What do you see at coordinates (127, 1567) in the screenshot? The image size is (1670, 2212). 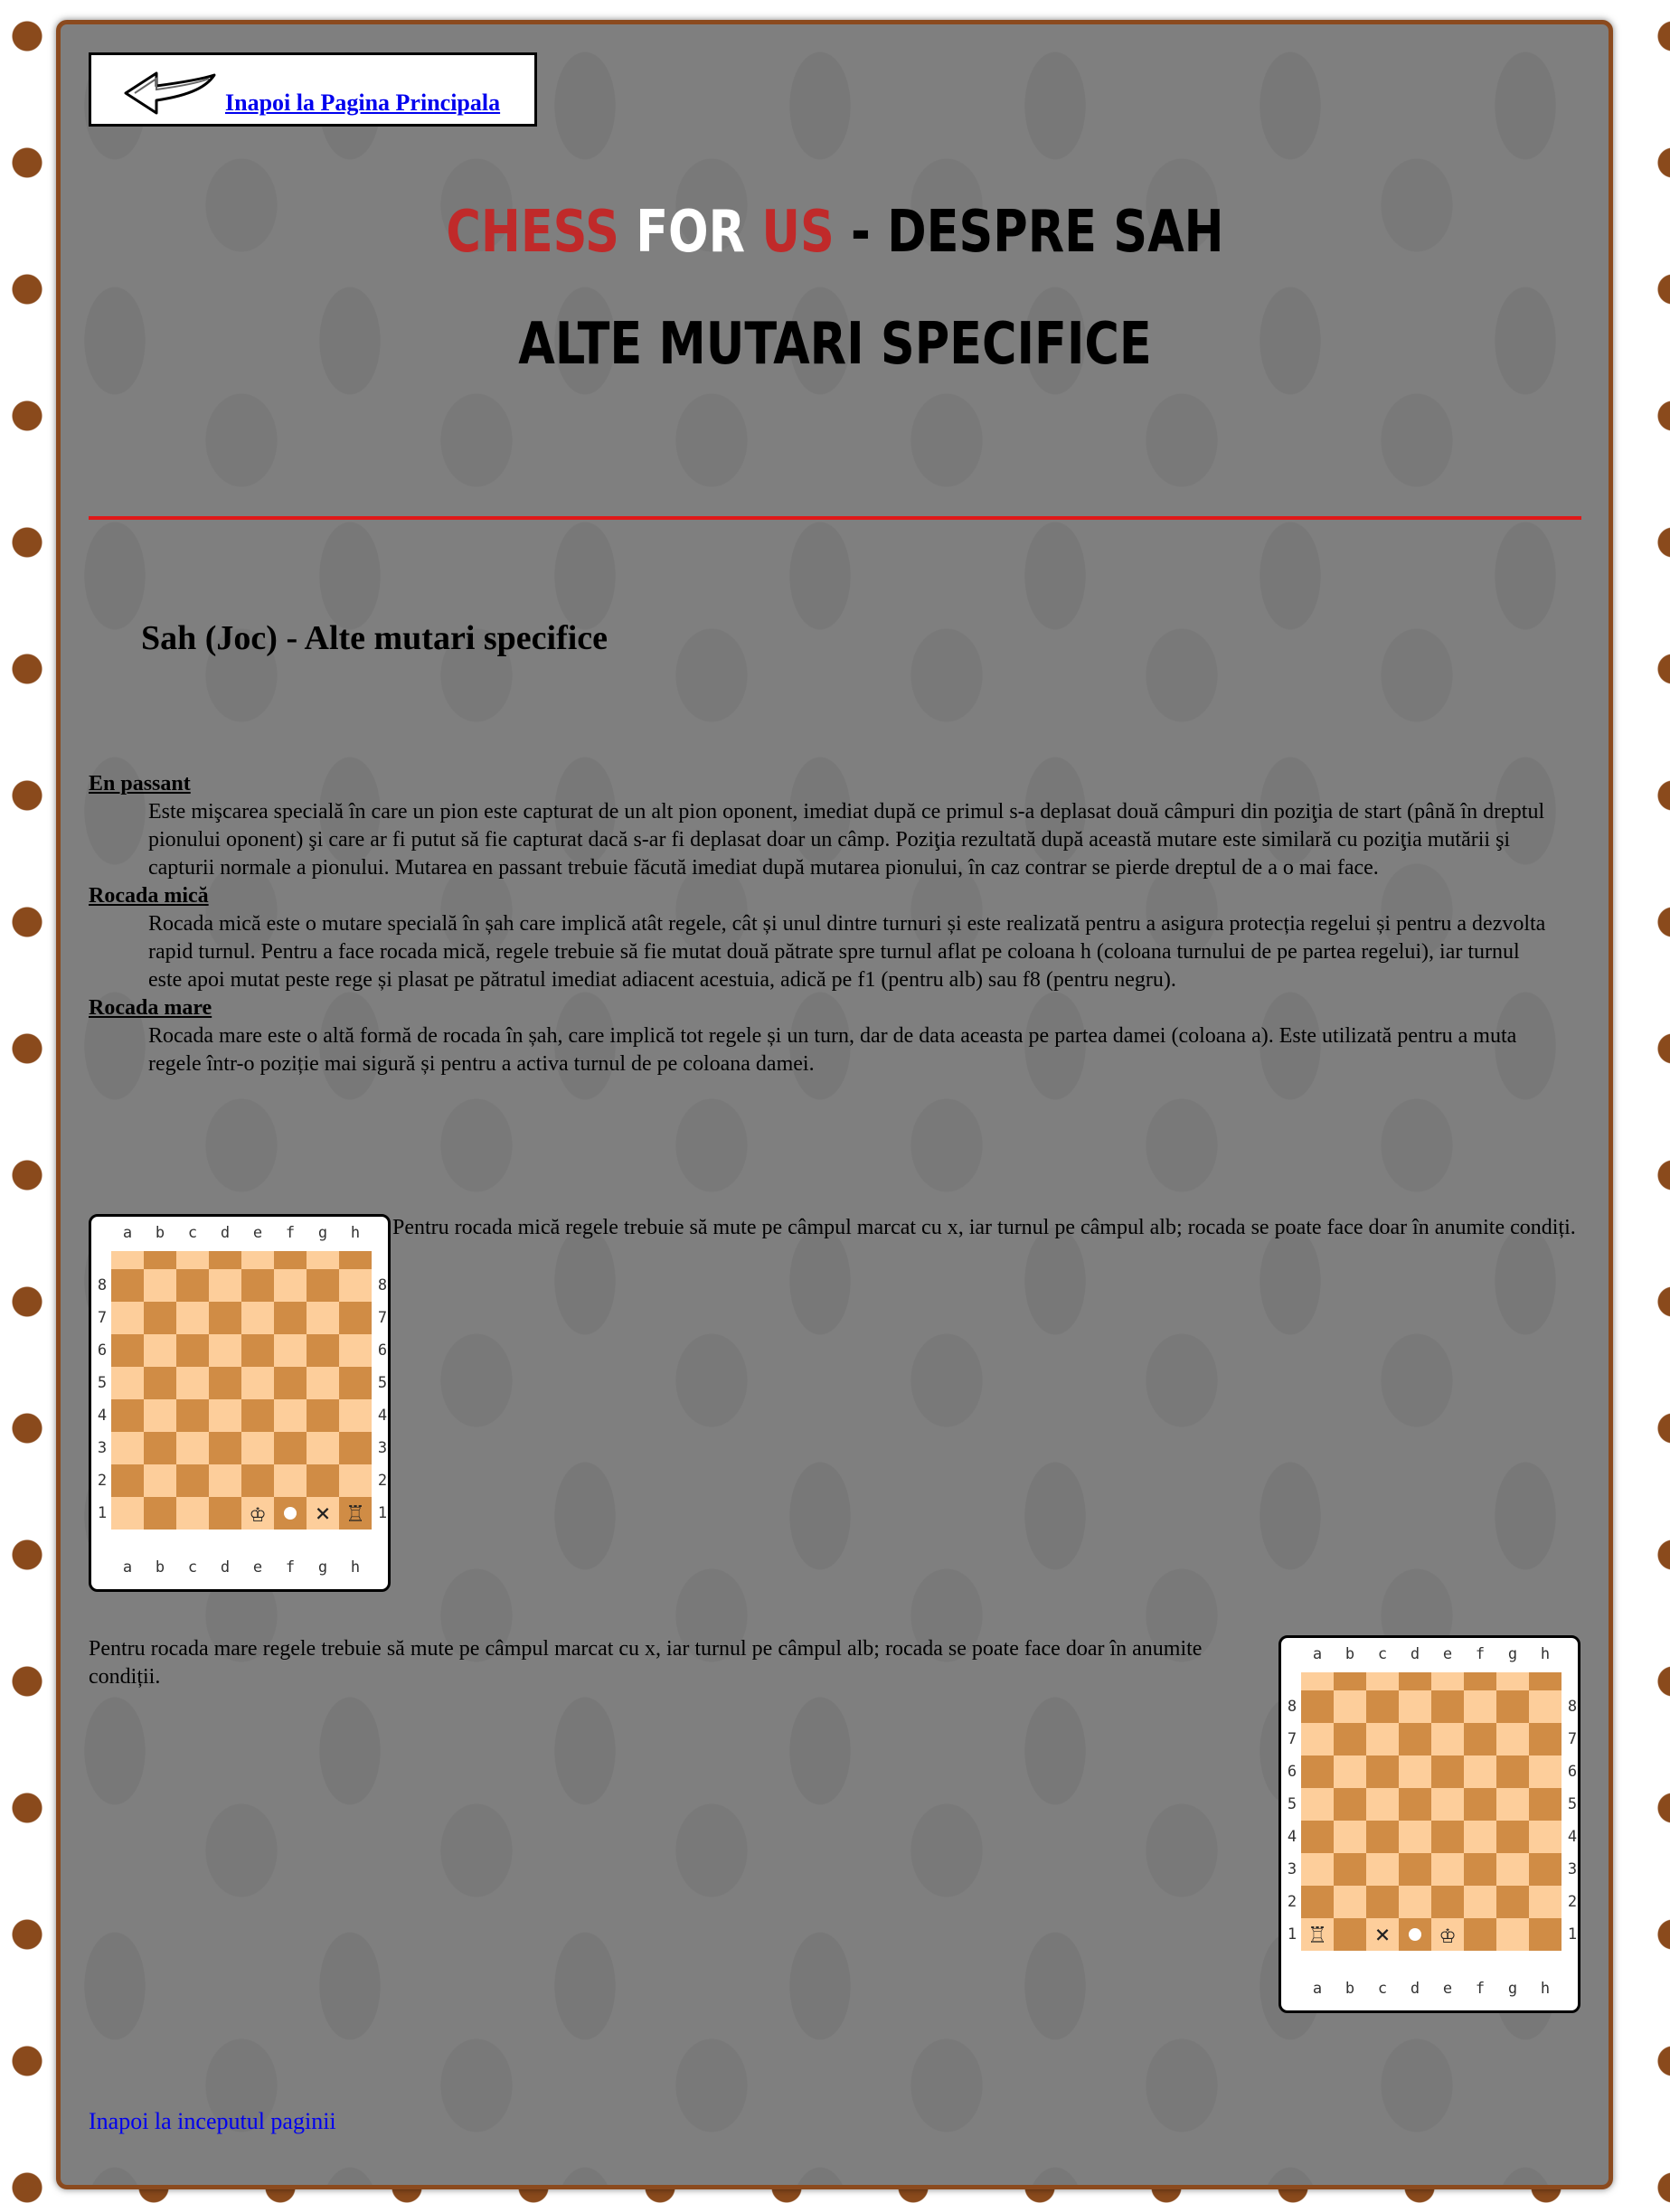 I see `file-label: a` at bounding box center [127, 1567].